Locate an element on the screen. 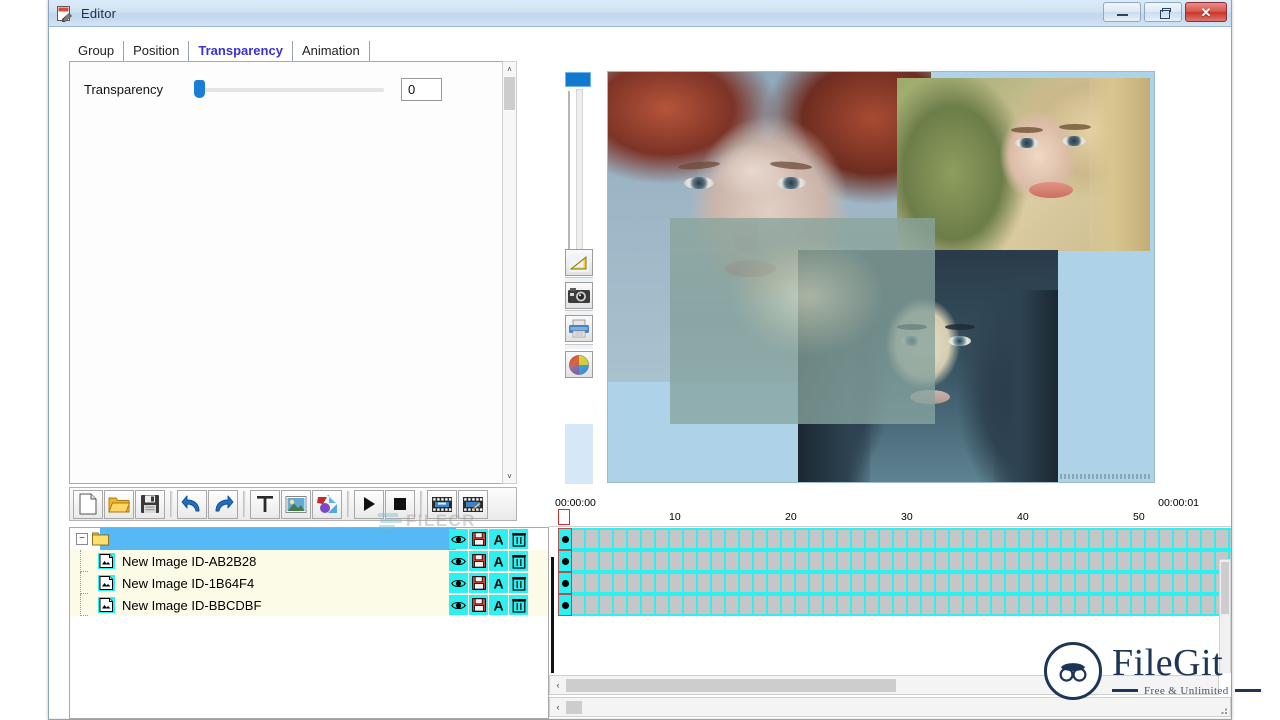 The image size is (1280, 720). add-text-button is located at coordinates (265, 504).